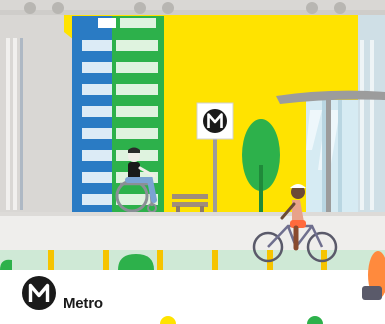 This screenshot has width=385, height=324. I want to click on left-facade, so click(37, 115).